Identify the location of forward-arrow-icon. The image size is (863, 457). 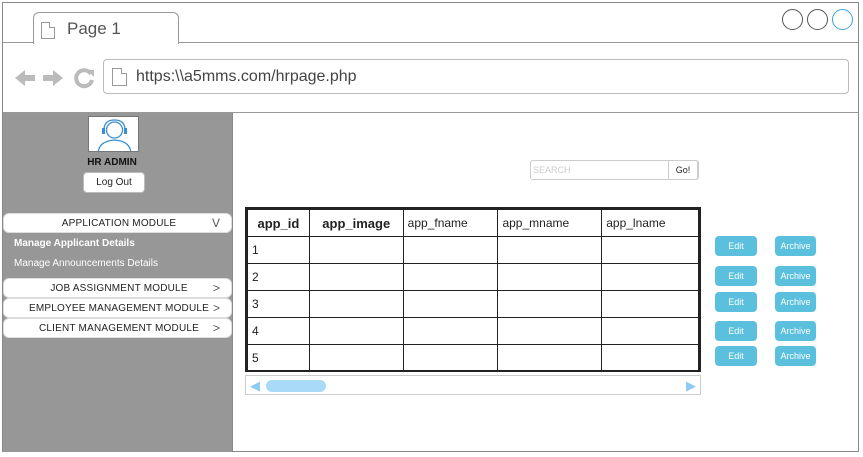
(53, 78).